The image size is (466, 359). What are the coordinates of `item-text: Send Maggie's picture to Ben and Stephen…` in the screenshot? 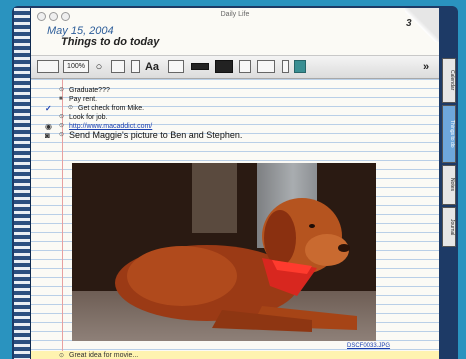 It's located at (156, 135).